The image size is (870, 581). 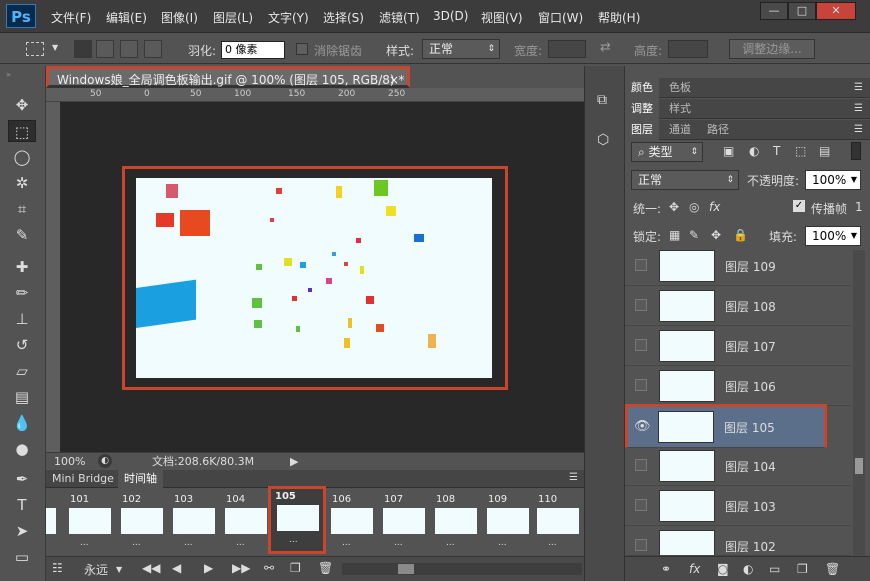 I want to click on intersect-selection-icon, so click(x=153, y=49).